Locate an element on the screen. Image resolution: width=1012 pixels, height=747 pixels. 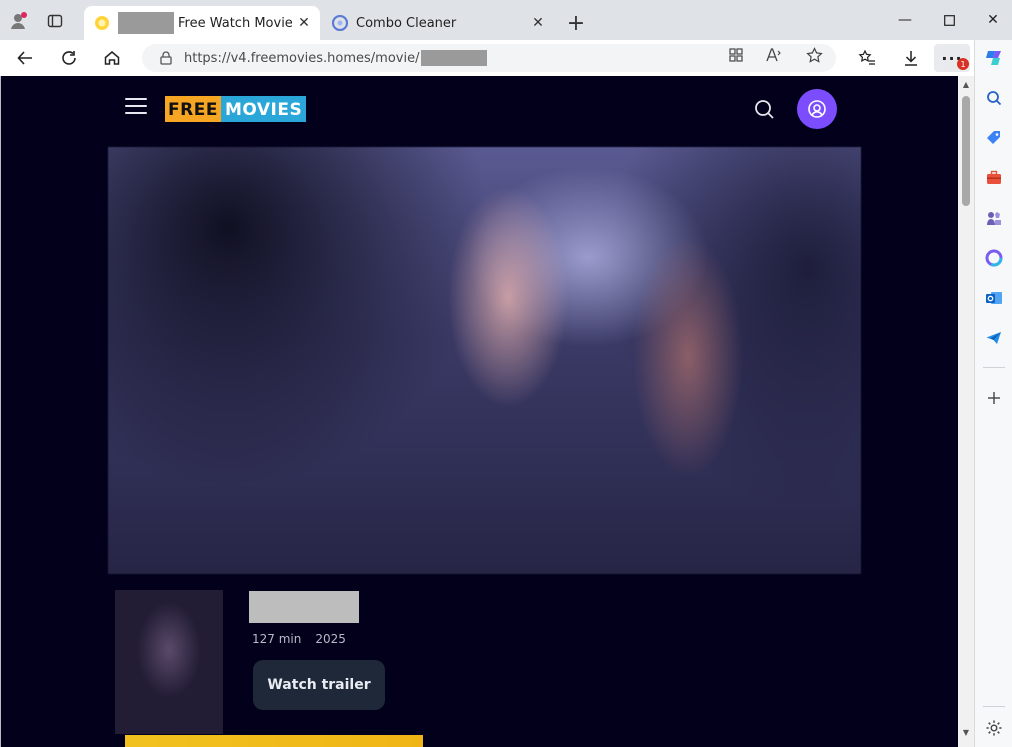
redacted-block is located at coordinates (146, 23).